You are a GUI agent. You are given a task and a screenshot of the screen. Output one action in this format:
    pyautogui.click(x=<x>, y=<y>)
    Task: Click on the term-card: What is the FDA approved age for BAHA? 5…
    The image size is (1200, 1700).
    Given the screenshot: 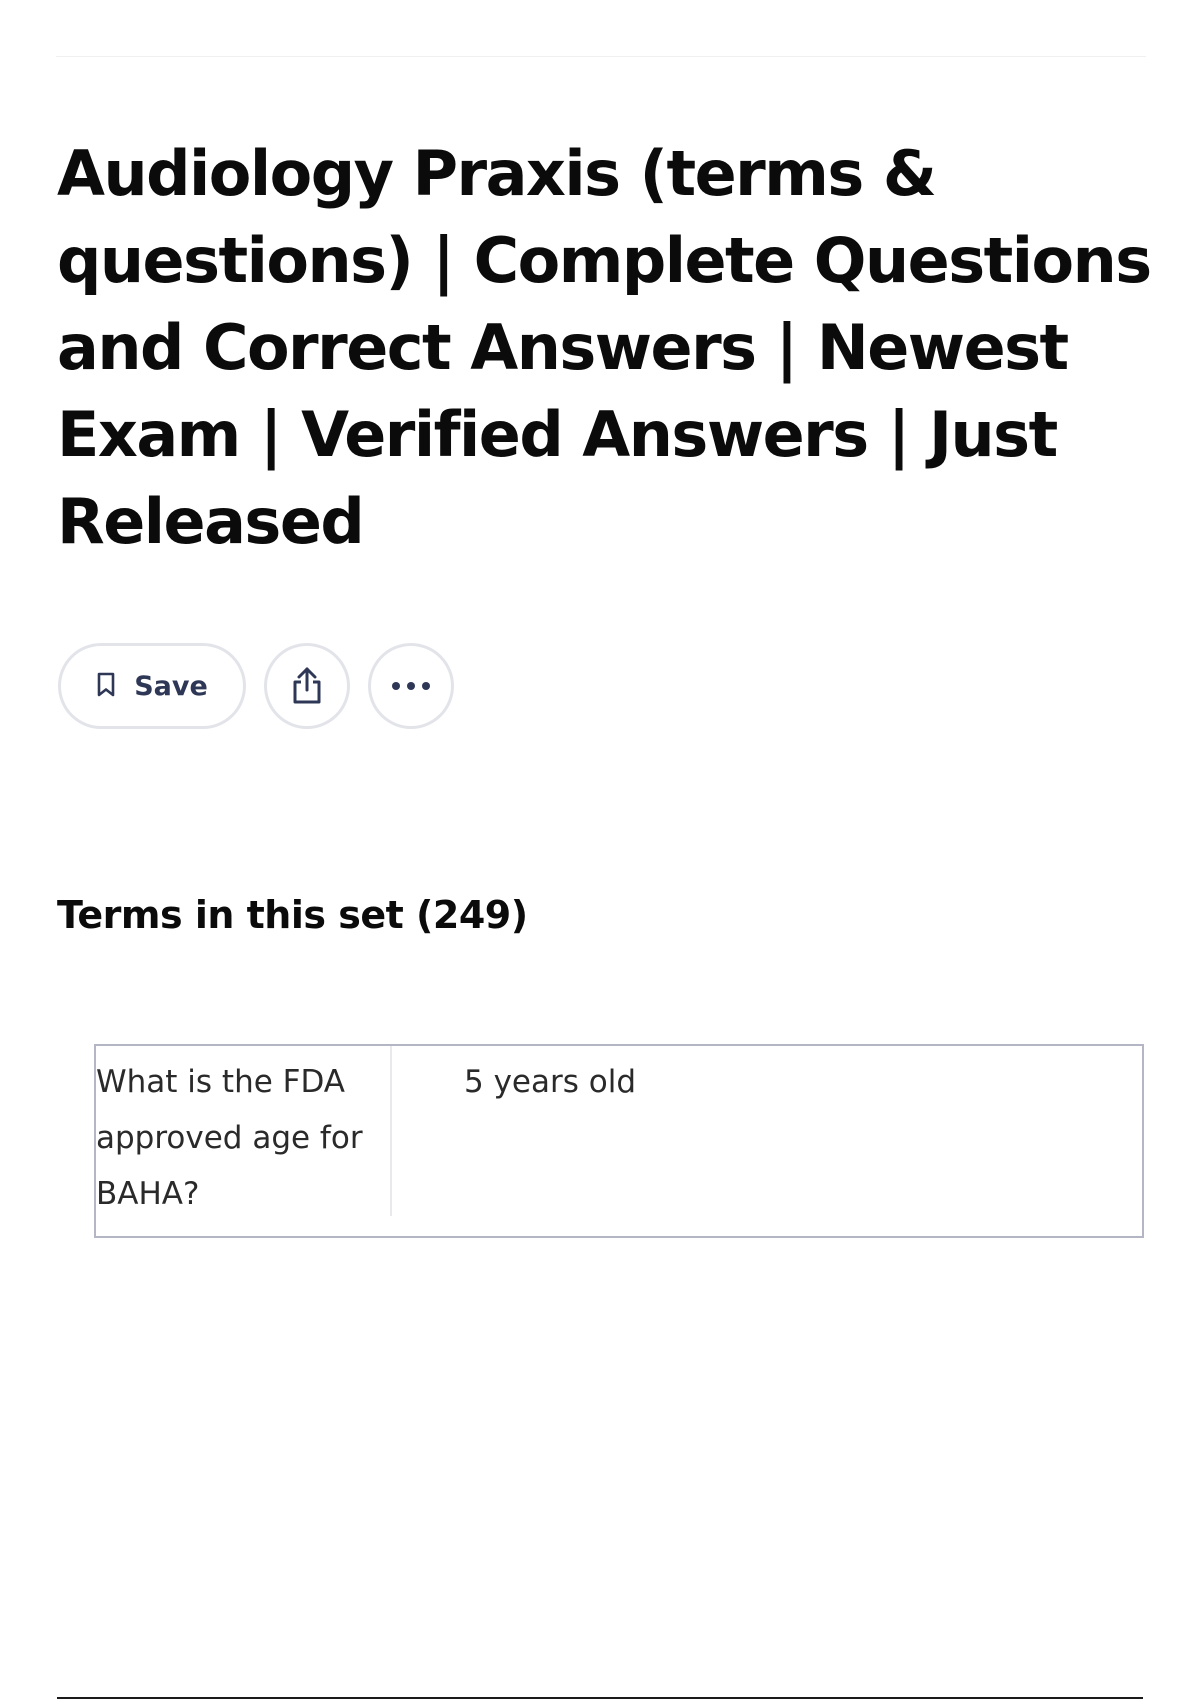 What is the action you would take?
    pyautogui.click(x=619, y=1141)
    